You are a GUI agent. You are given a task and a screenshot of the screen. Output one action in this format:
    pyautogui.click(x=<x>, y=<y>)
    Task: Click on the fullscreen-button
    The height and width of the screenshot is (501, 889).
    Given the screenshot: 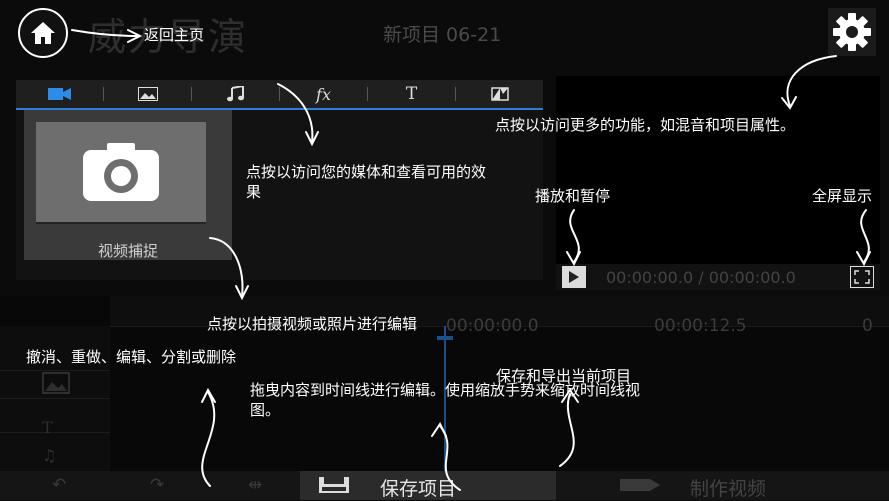 What is the action you would take?
    pyautogui.click(x=862, y=277)
    